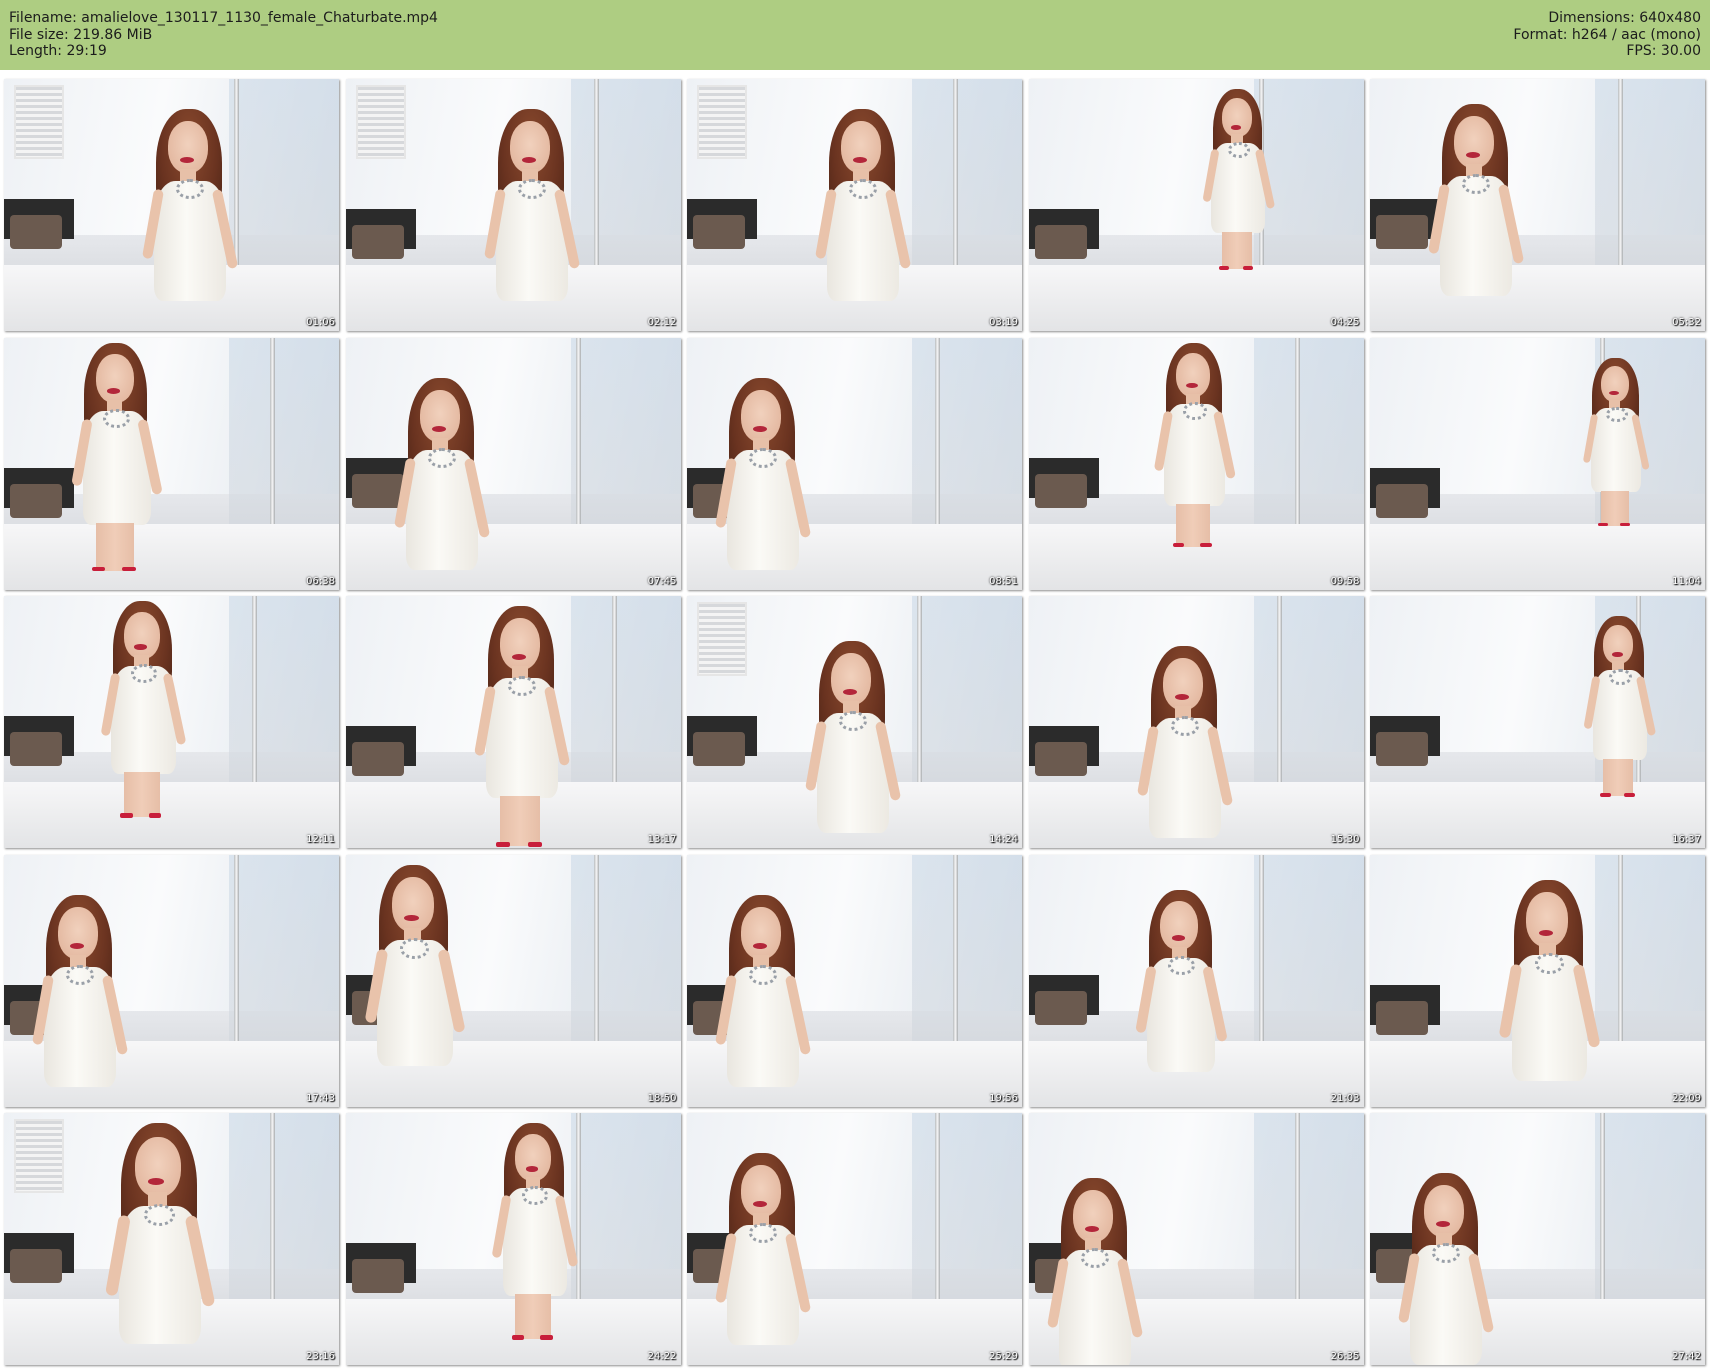 This screenshot has width=1710, height=1370. I want to click on video-frame-thumbnail: 01:06, so click(171, 205).